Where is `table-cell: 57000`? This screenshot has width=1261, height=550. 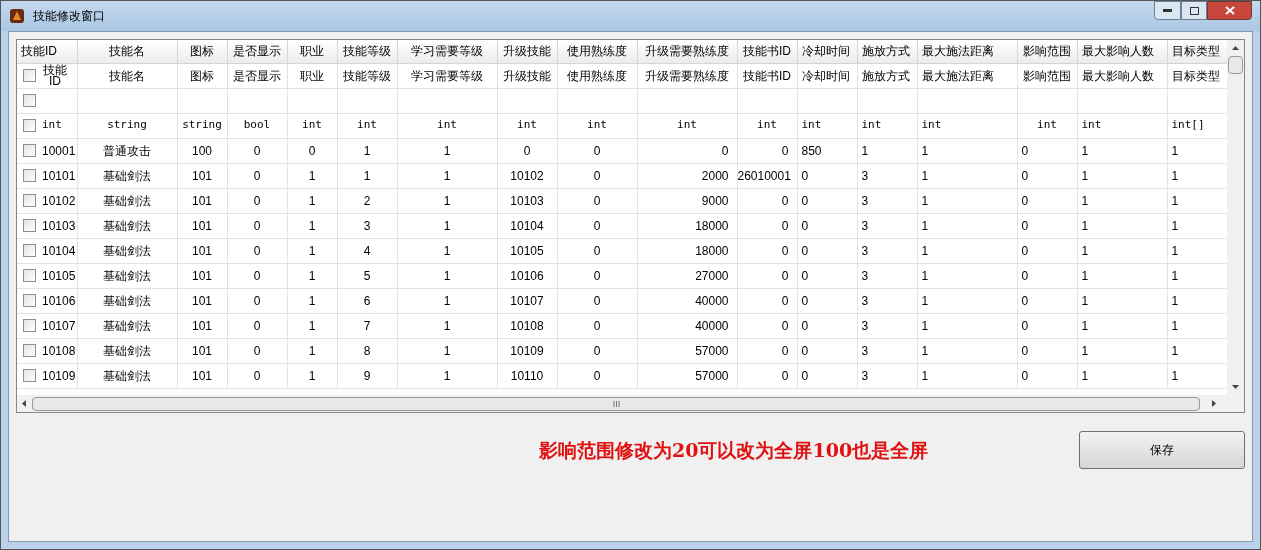
table-cell: 57000 is located at coordinates (687, 350).